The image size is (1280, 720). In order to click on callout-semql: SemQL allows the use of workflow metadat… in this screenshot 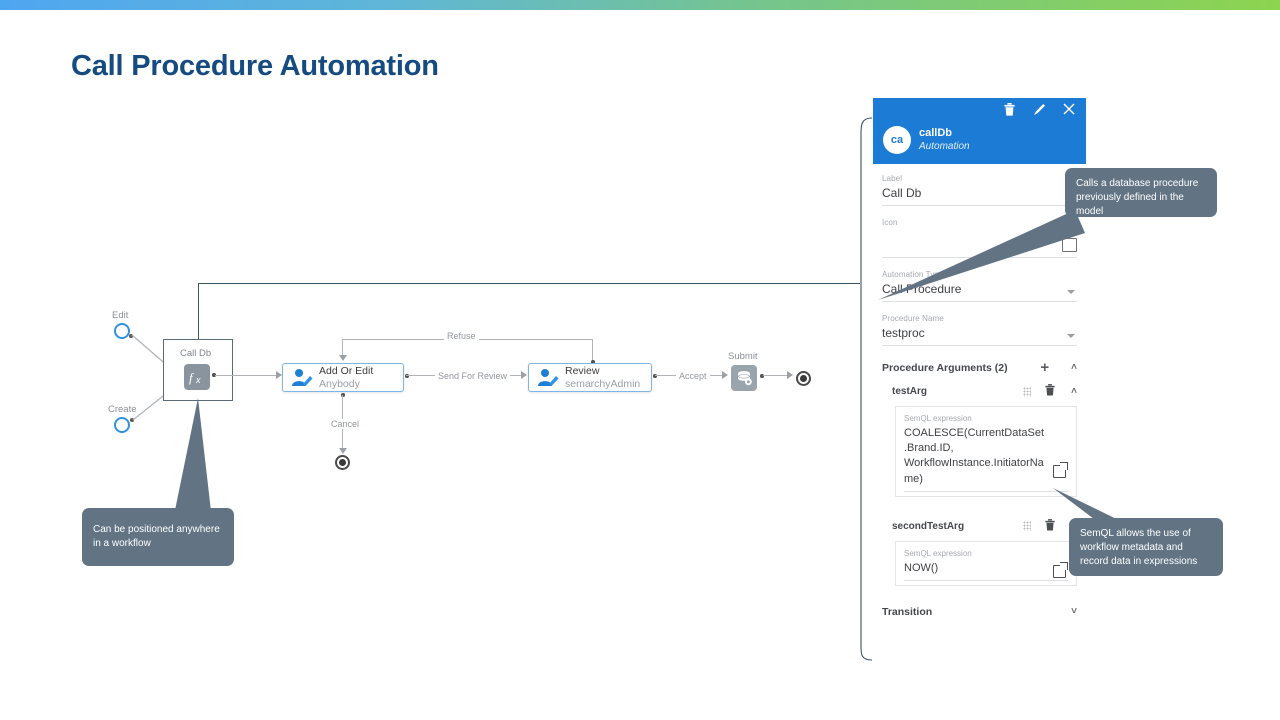, I will do `click(1146, 547)`.